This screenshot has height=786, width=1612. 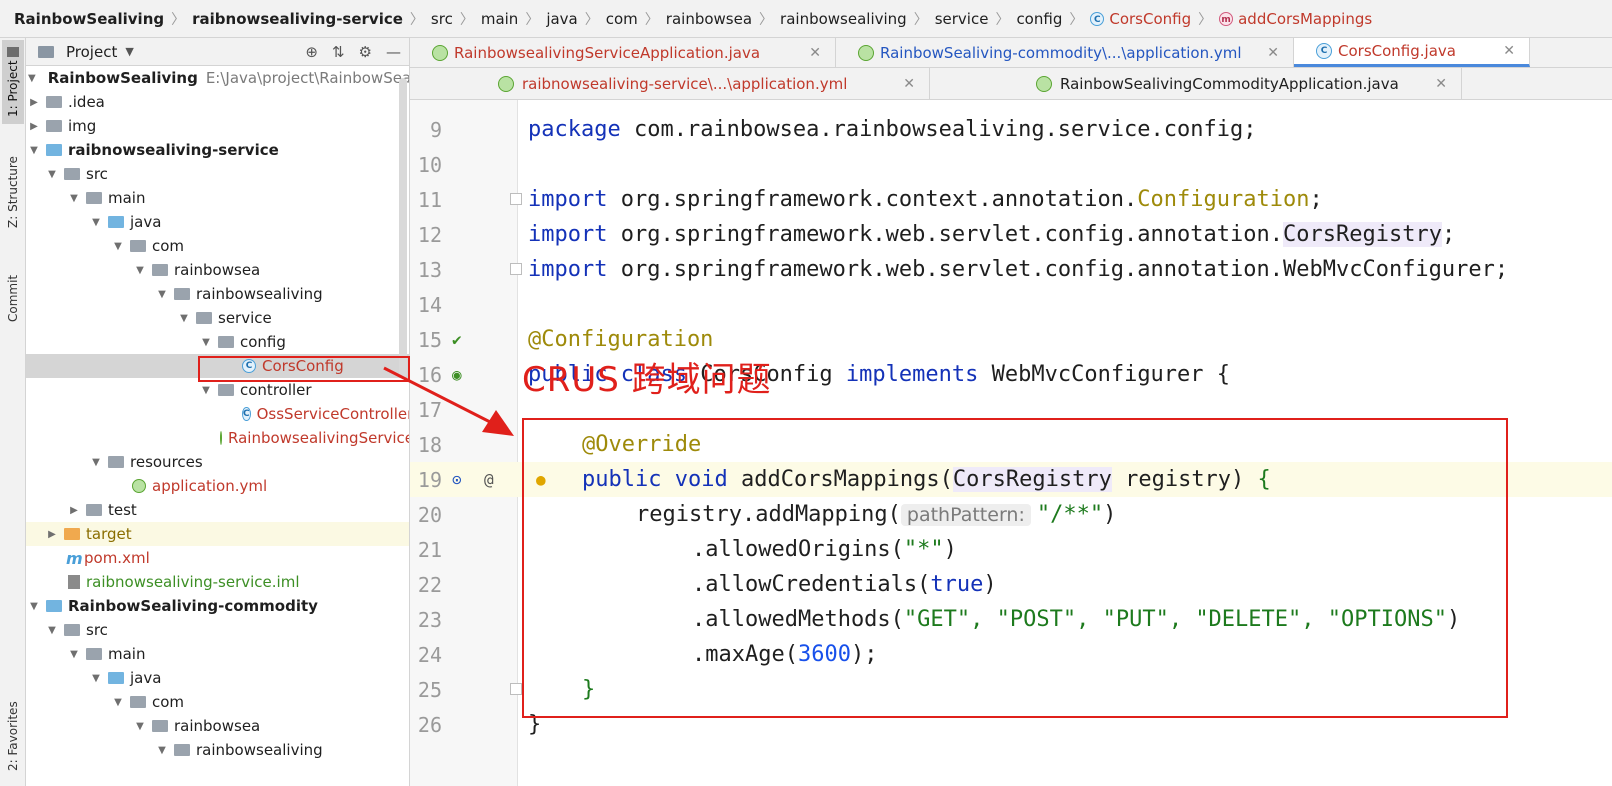 I want to click on tree-item-label: rainbowsealiving, so click(x=259, y=750).